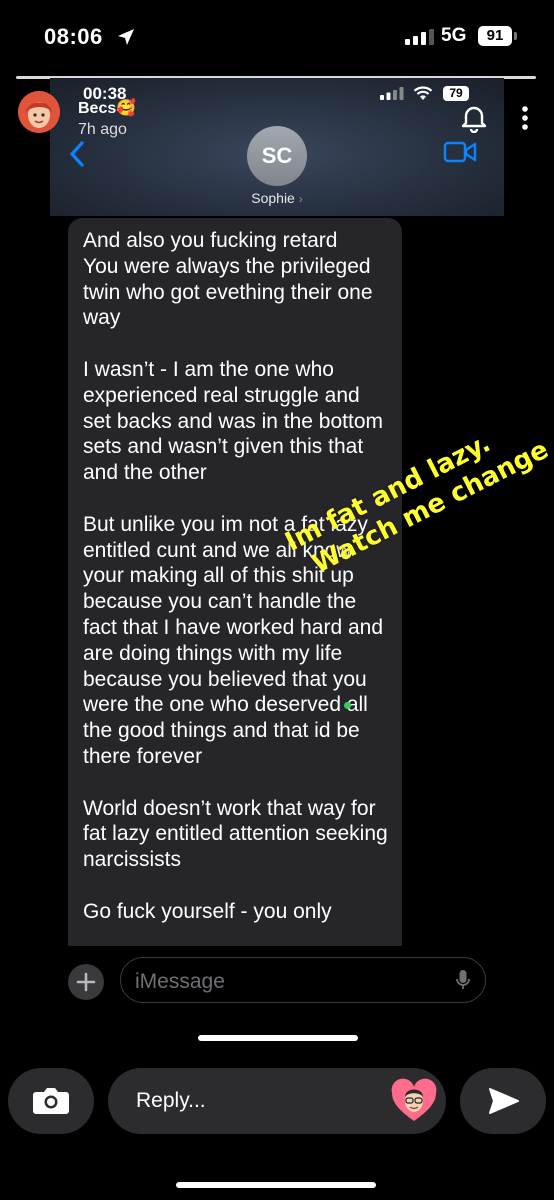 The height and width of the screenshot is (1200, 554). I want to click on inner-signal-icon, so click(392, 93).